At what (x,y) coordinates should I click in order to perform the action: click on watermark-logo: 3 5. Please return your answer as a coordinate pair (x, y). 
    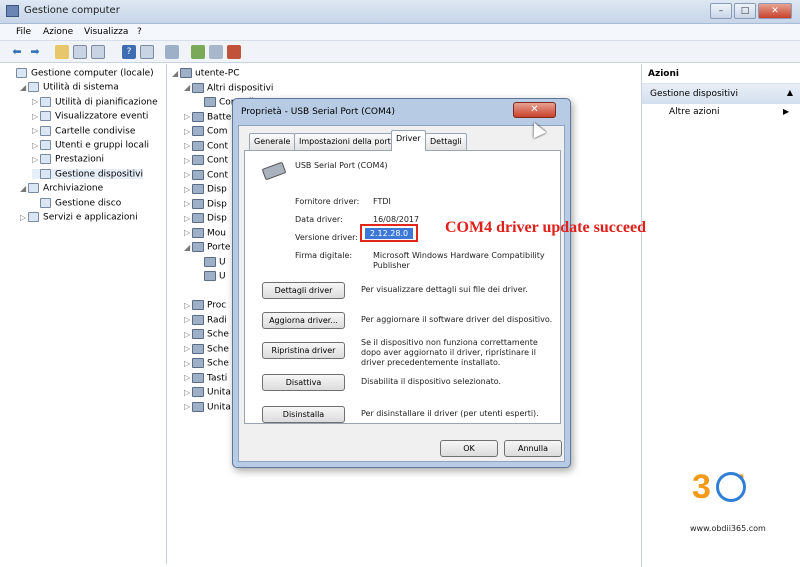
    Looking at the image, I should click on (742, 496).